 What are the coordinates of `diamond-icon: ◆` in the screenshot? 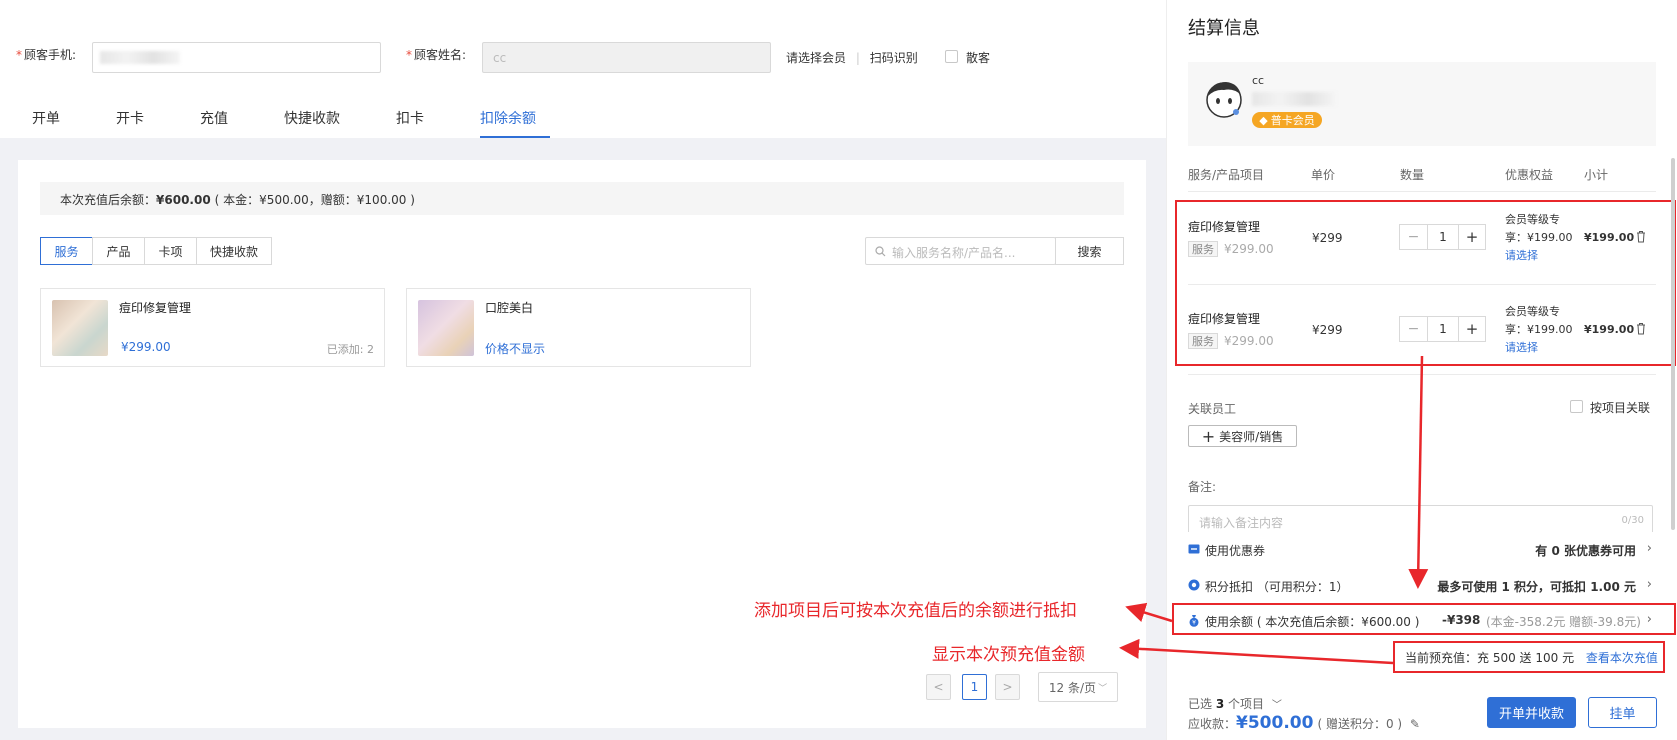 It's located at (1263, 120).